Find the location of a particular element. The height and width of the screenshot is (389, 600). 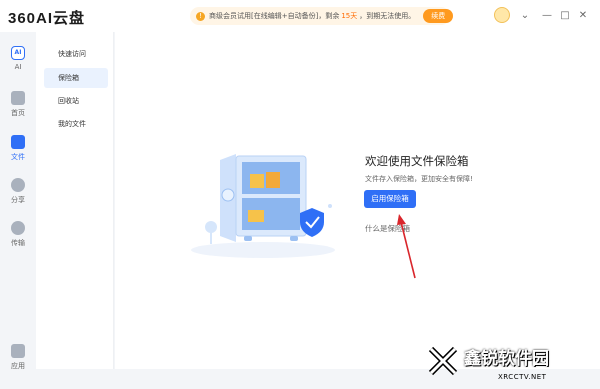

collapse-icon: ⌄ is located at coordinates (525, 16).